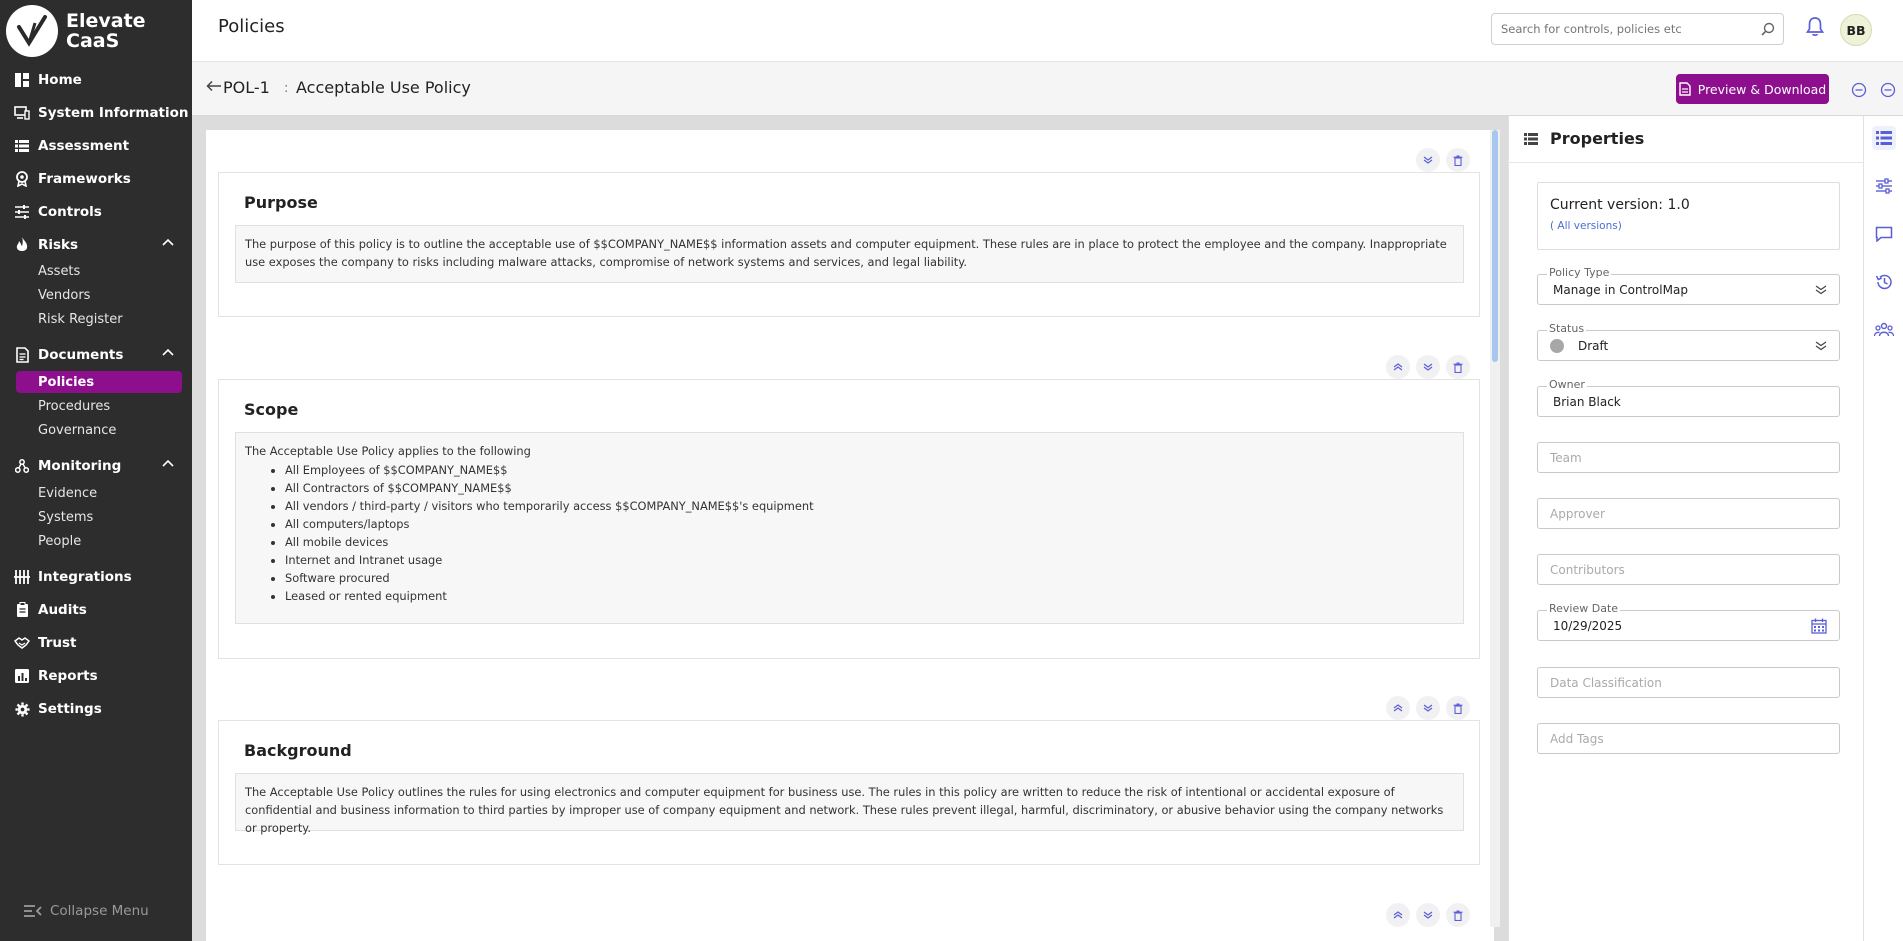  Describe the element at coordinates (1688, 621) in the screenshot. I see `review-date-field: Review Date 10/29/2025` at that location.